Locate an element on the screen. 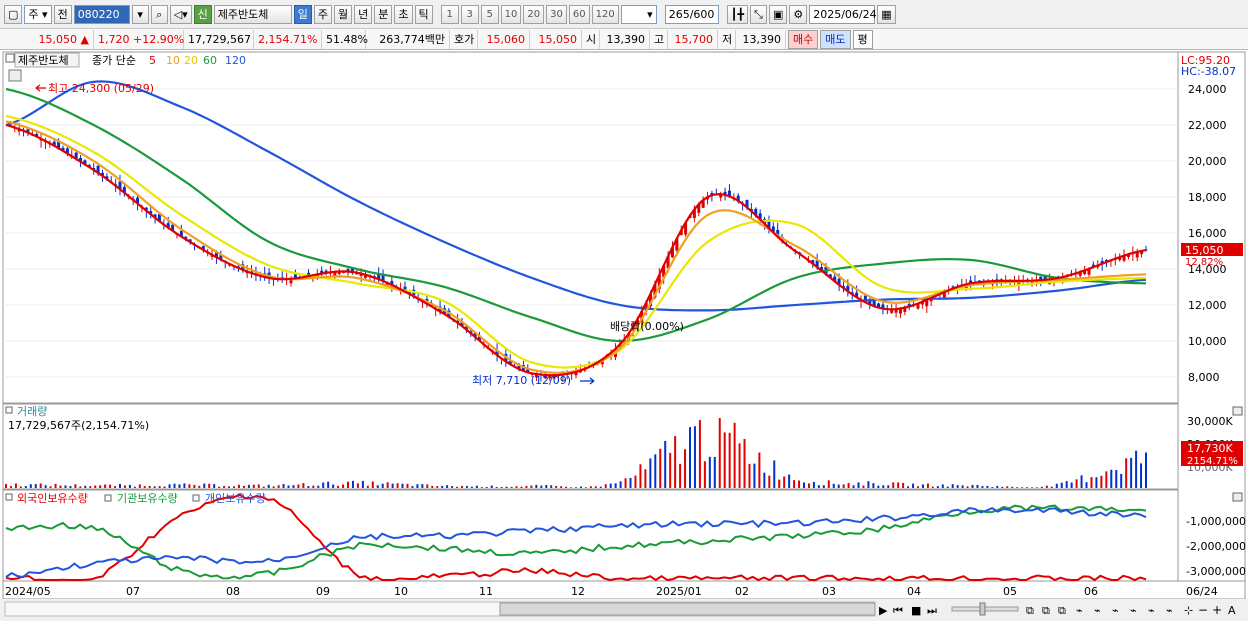 This screenshot has width=1248, height=621. interval-5: 5 is located at coordinates (489, 14).